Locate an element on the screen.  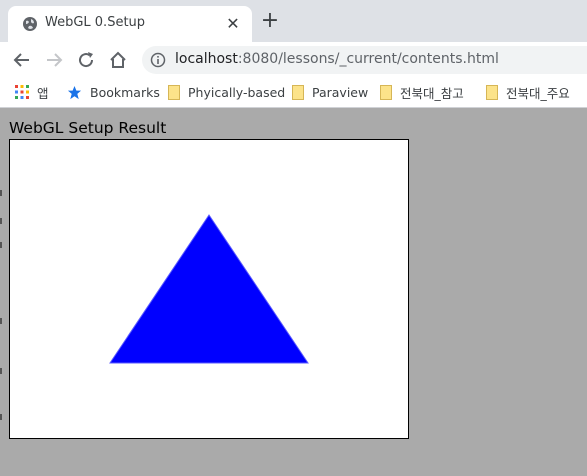
star-icon is located at coordinates (74, 92).